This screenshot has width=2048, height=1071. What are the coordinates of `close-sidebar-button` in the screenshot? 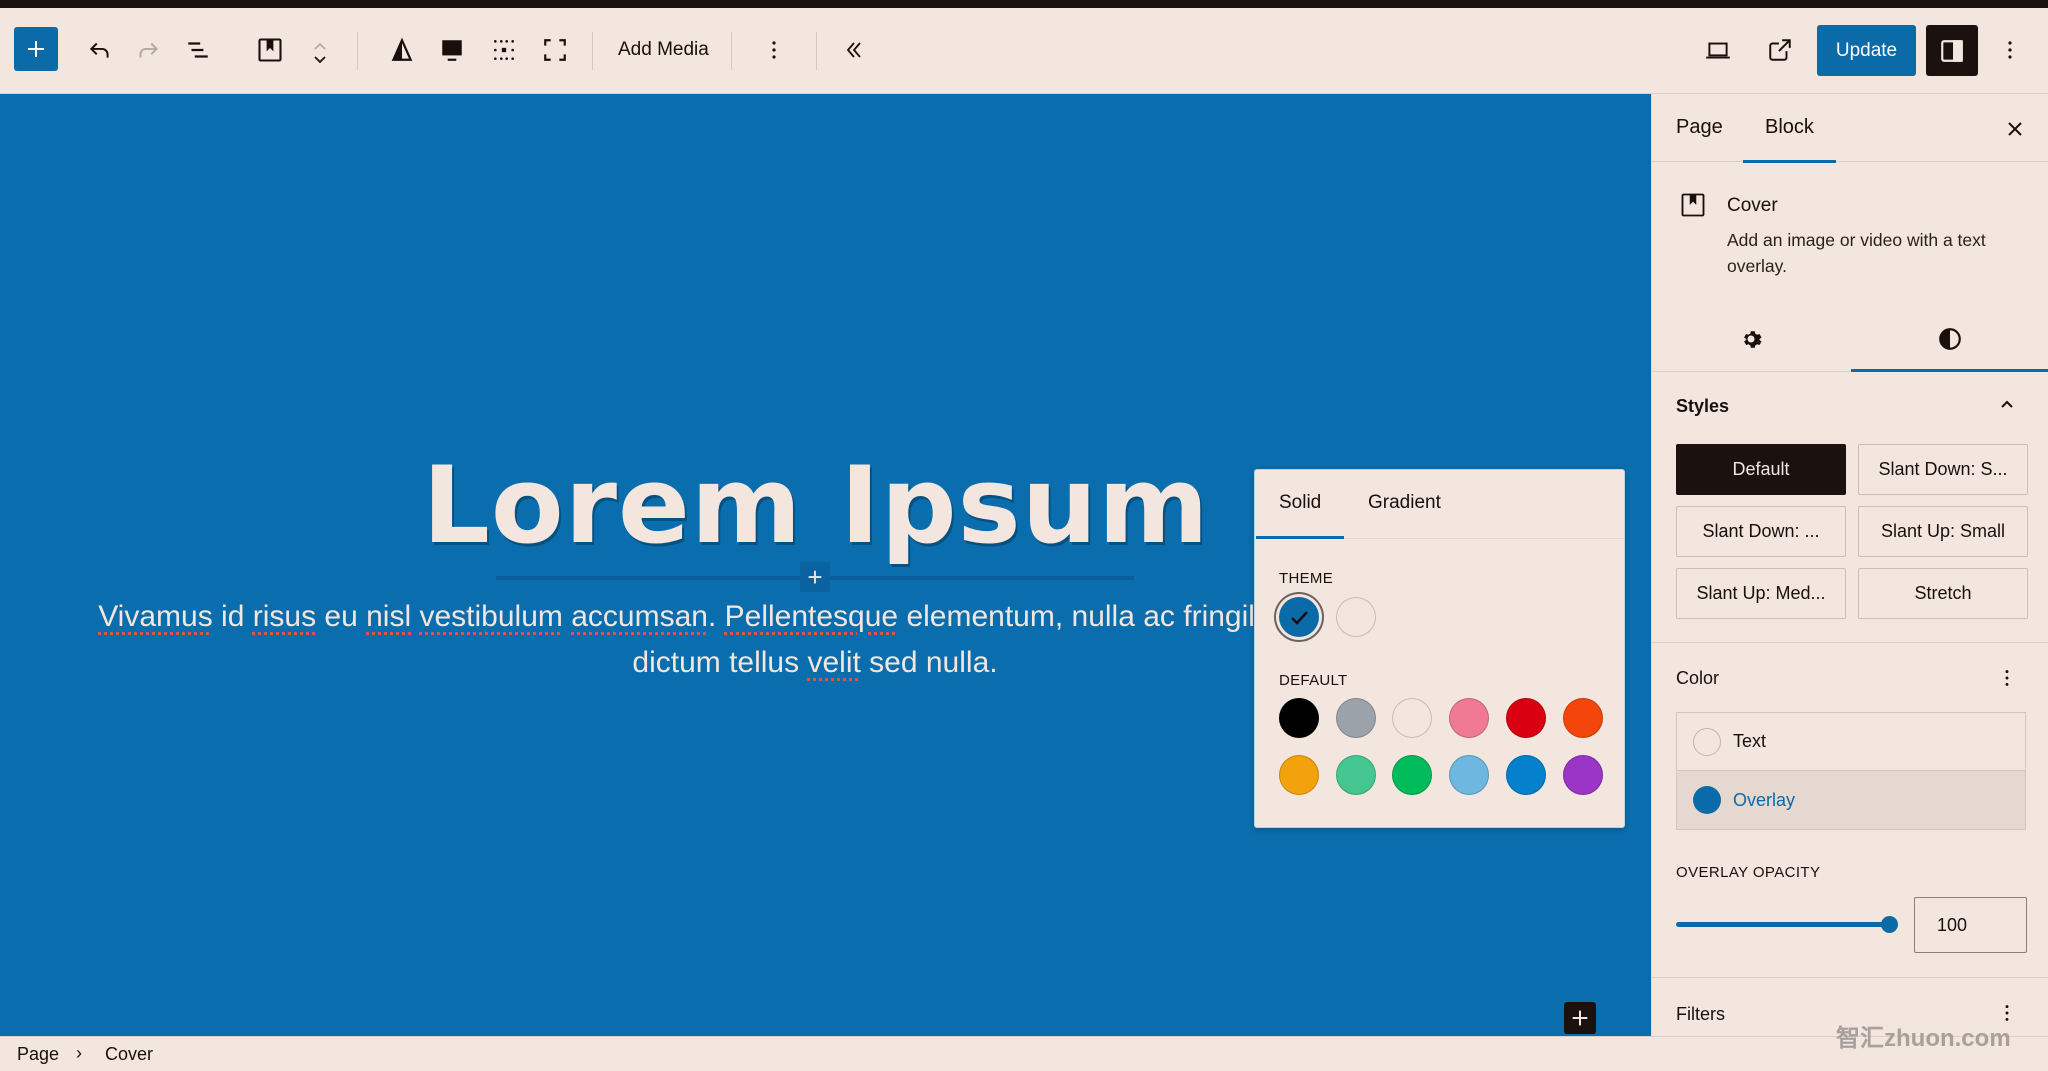 It's located at (2015, 129).